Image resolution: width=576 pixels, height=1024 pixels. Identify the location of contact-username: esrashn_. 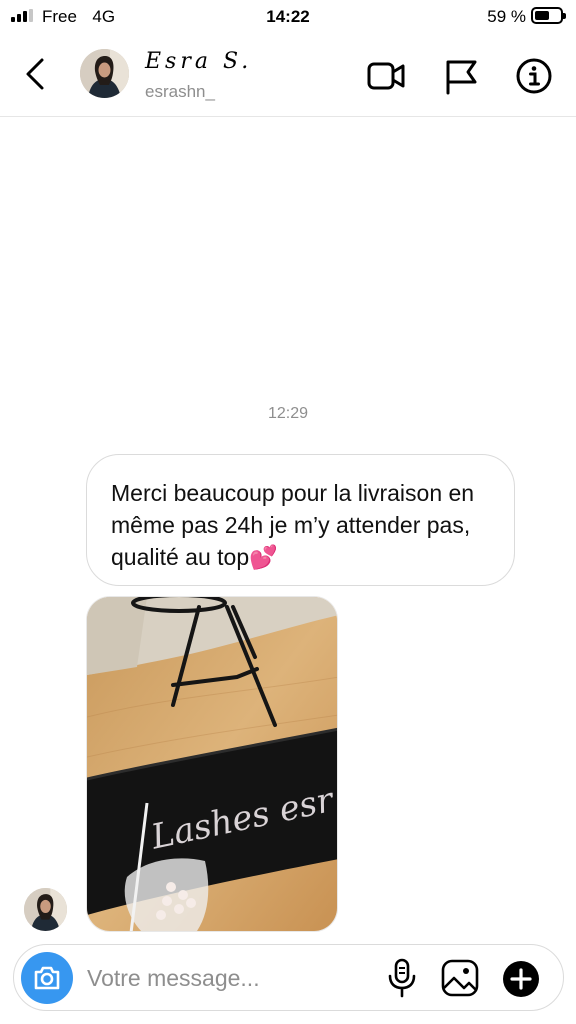
(180, 92).